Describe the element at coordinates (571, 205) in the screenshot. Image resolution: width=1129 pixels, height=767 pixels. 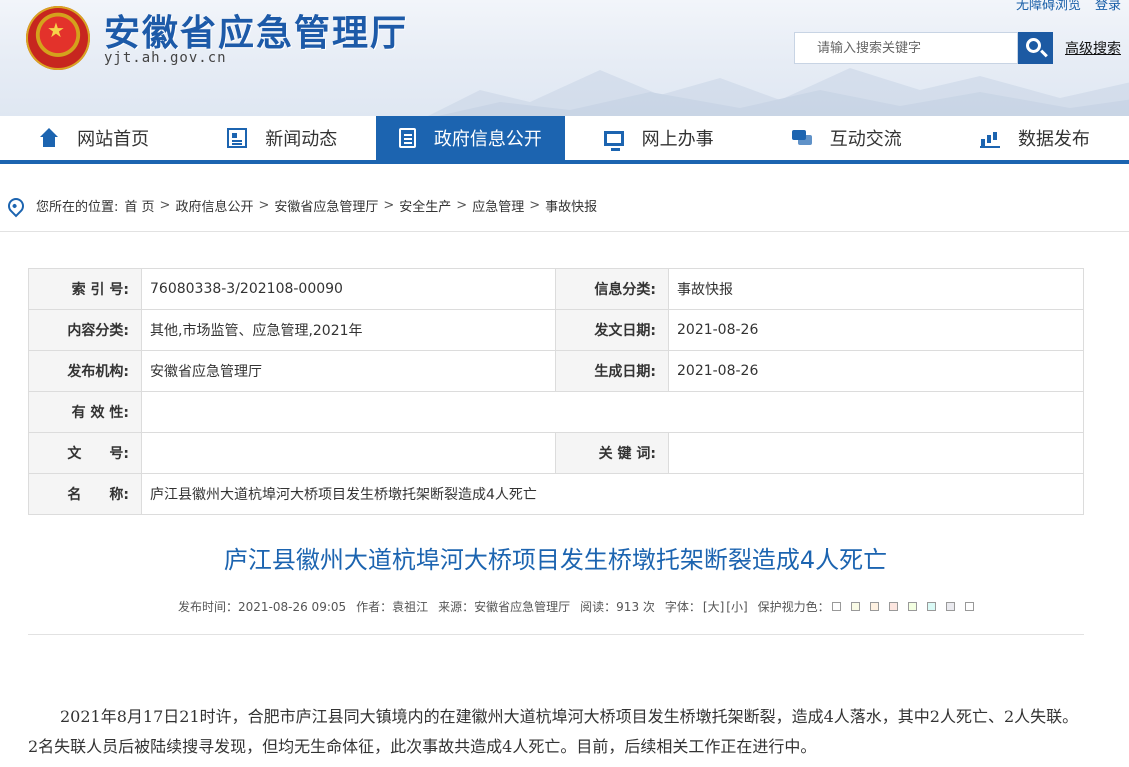
I see `breadcrumb-item-accident-report: 事故快报` at that location.